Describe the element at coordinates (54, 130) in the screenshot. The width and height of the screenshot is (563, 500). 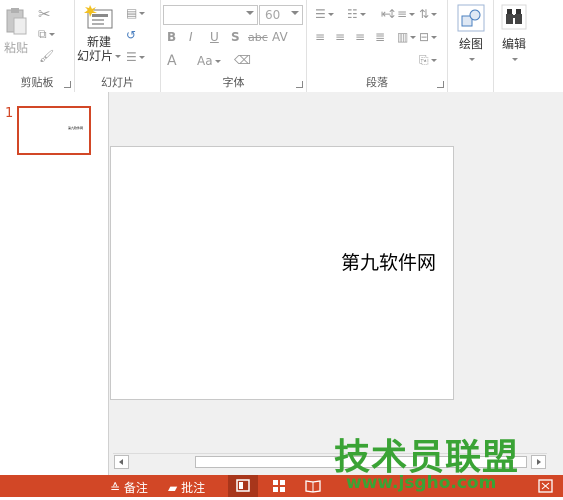
I see `slide-thumbnail-1: 第九软件网` at that location.